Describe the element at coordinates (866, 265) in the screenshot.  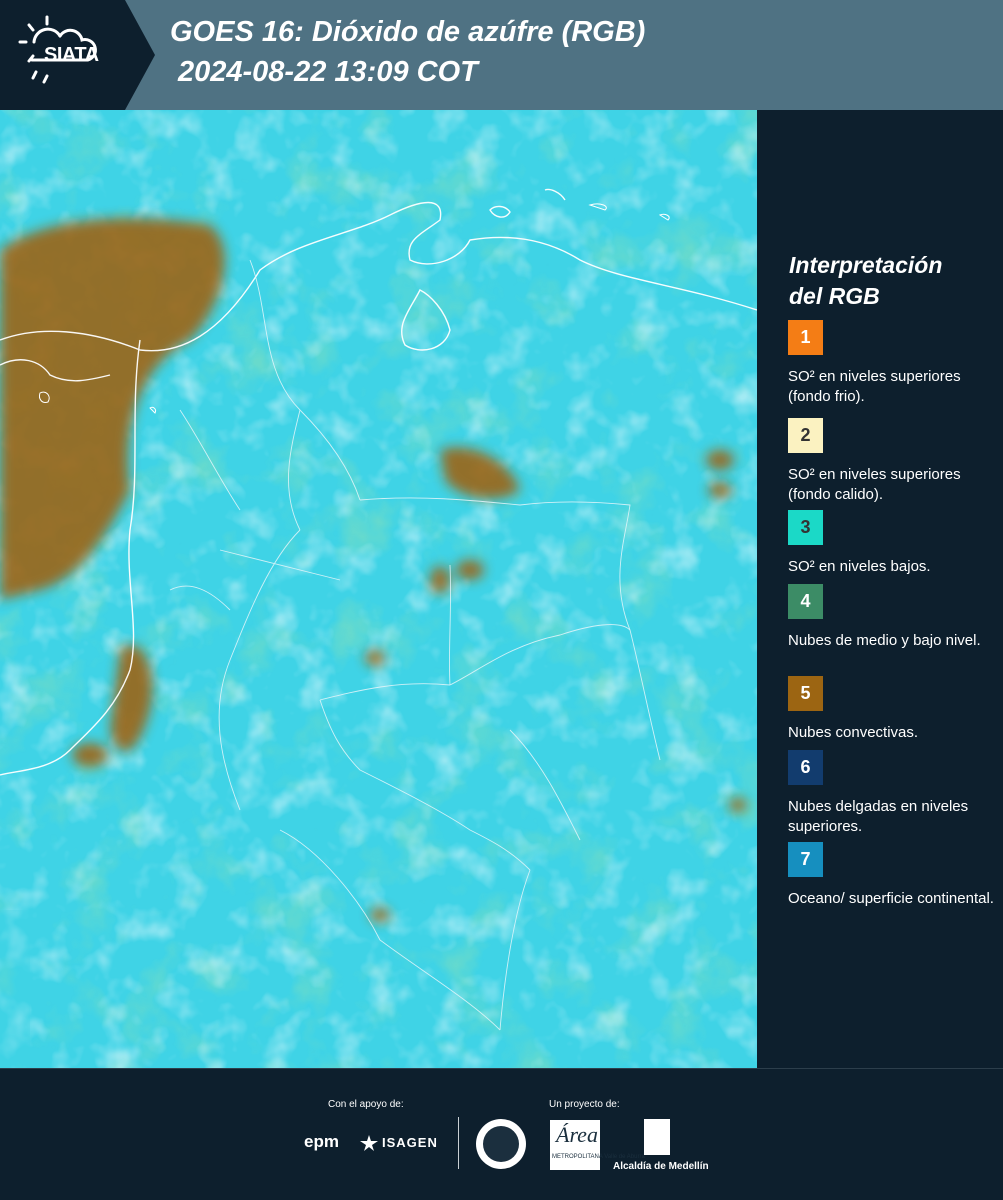
I see `legend-title-line-1: Interpretación` at that location.